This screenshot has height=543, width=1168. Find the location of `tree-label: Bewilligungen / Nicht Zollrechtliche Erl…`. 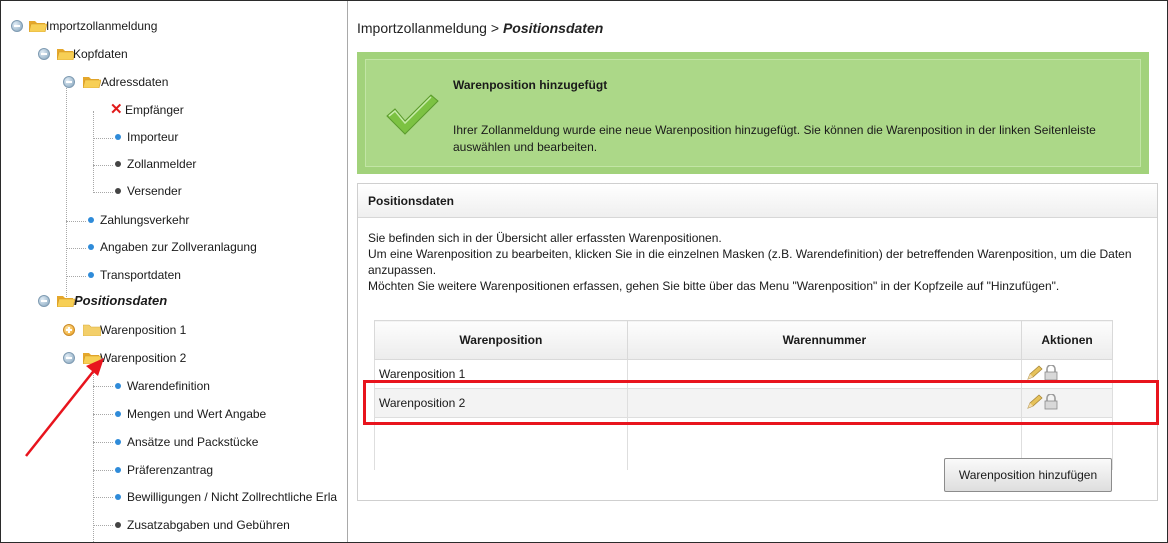

tree-label: Bewilligungen / Nicht Zollrechtliche Erl… is located at coordinates (232, 497).